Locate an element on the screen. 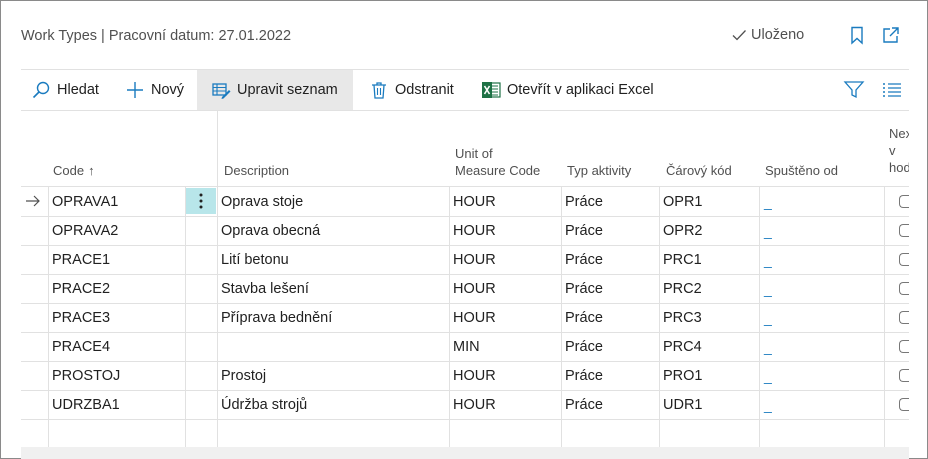 The height and width of the screenshot is (459, 928). cell-barcode: OPR1 is located at coordinates (709, 201).